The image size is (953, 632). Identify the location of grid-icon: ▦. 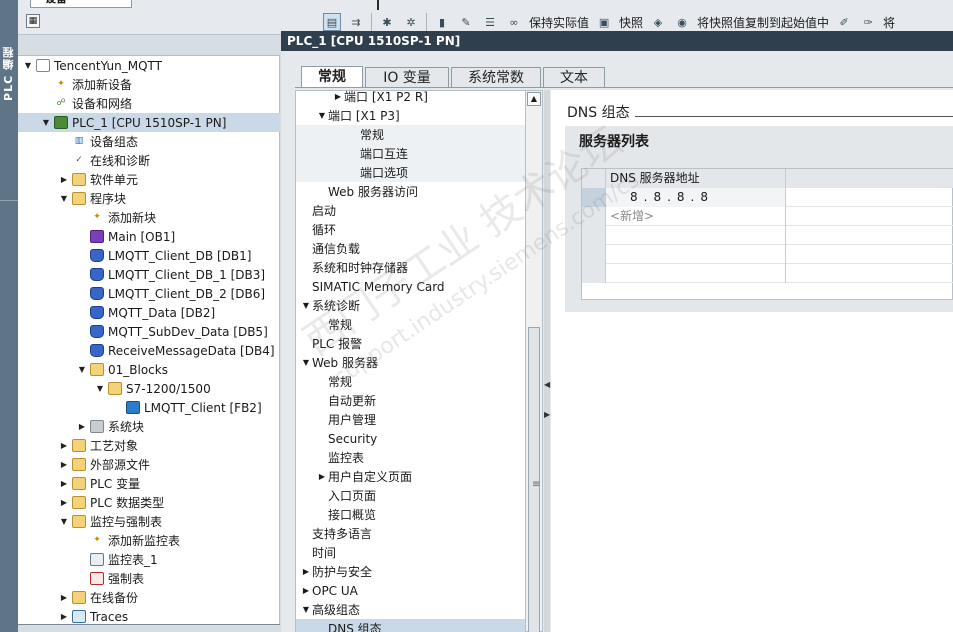
(33, 21).